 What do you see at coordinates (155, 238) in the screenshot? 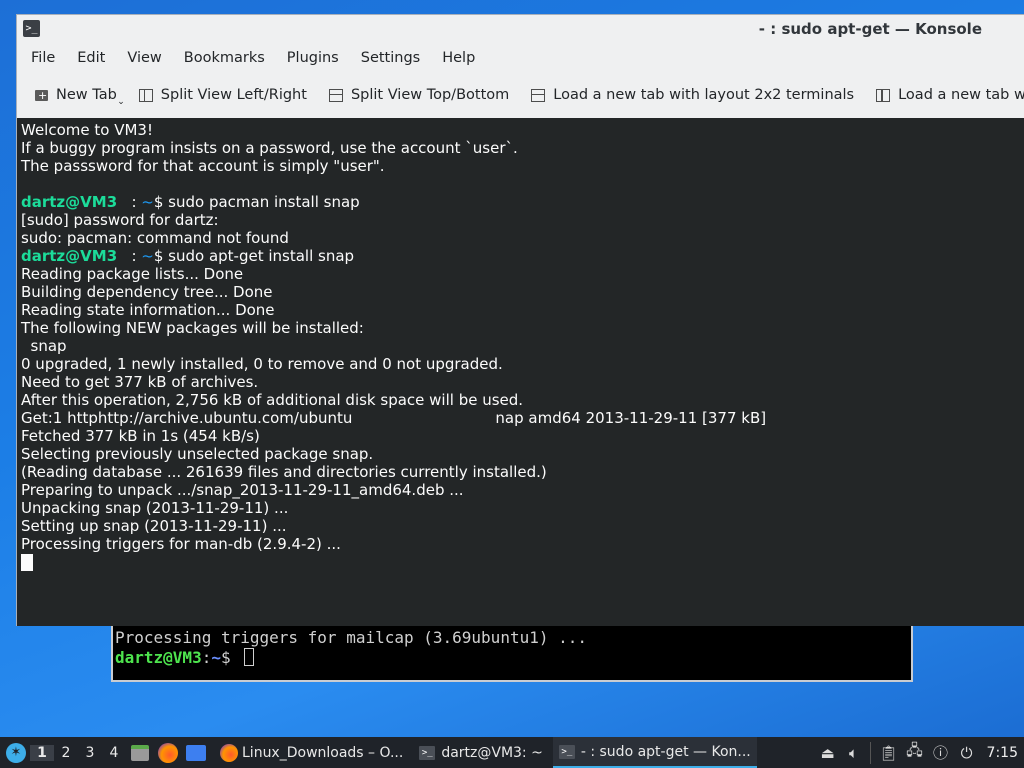
I see `terminal-output-line: sudo: pacman: command not found` at bounding box center [155, 238].